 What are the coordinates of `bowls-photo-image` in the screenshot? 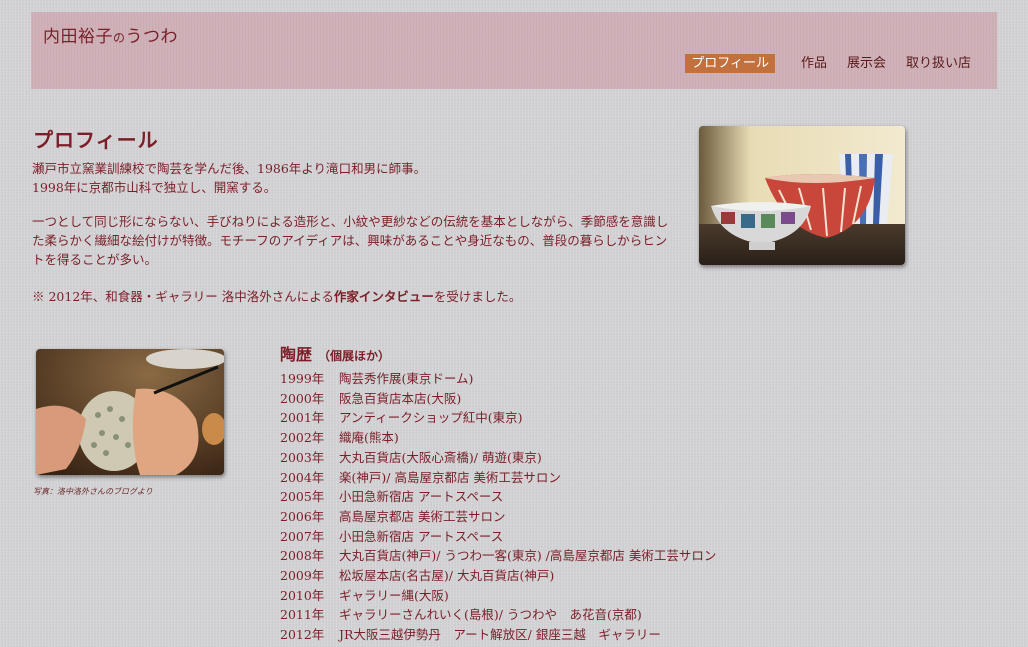 It's located at (802, 195).